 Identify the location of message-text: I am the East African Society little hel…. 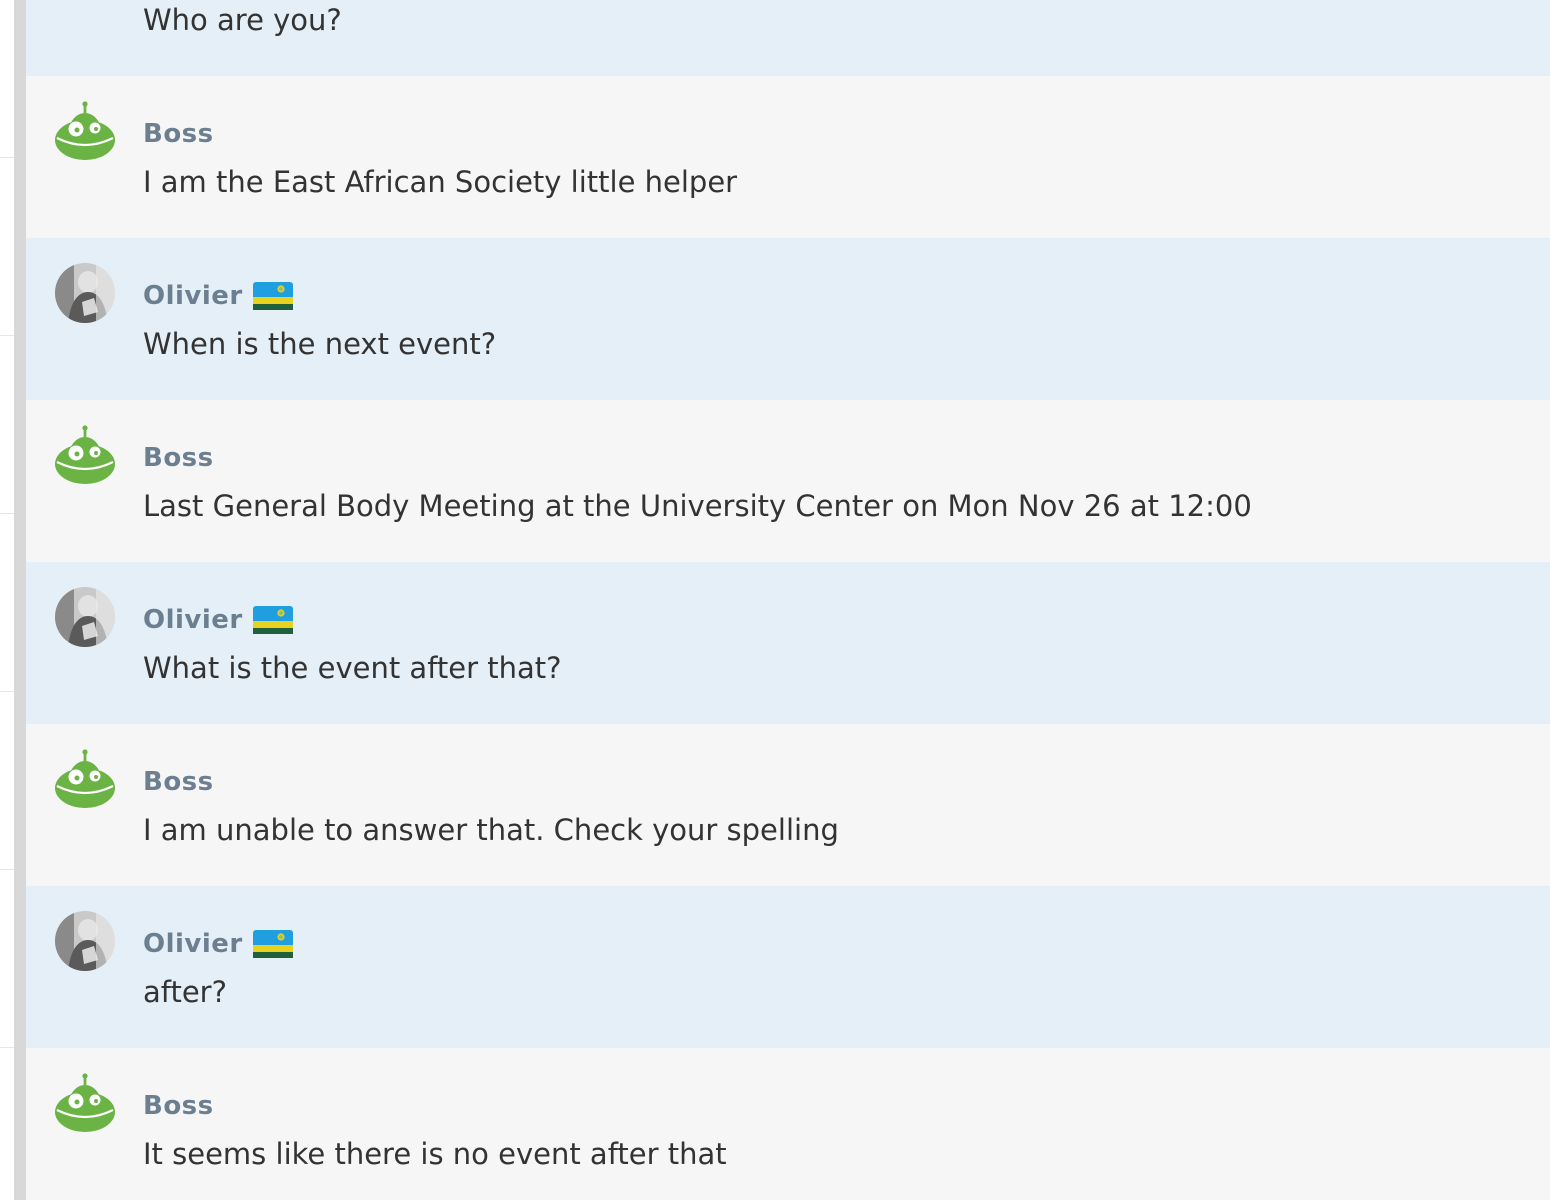
(440, 182).